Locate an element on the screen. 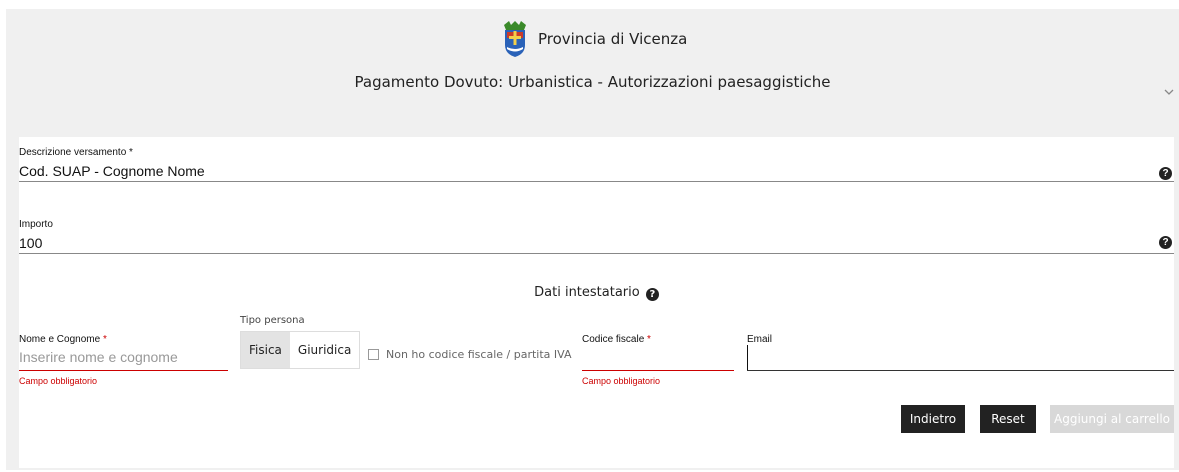  nome-underline is located at coordinates (123, 358).